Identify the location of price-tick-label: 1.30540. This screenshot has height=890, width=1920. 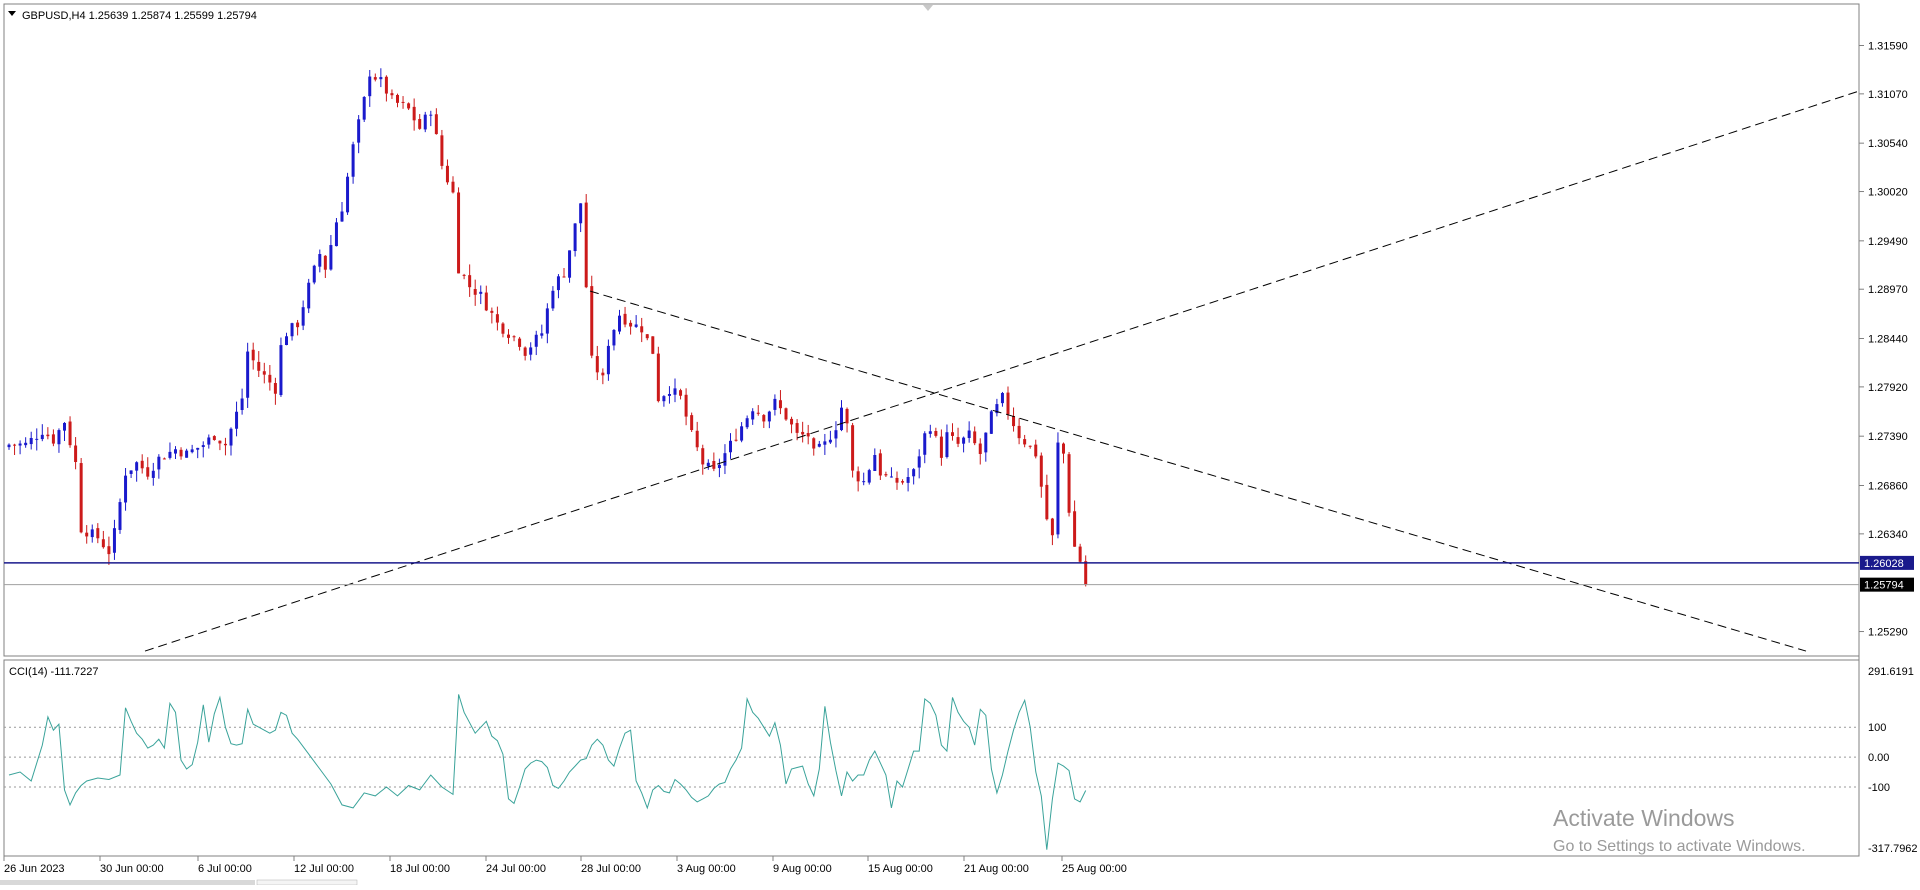
(1888, 144).